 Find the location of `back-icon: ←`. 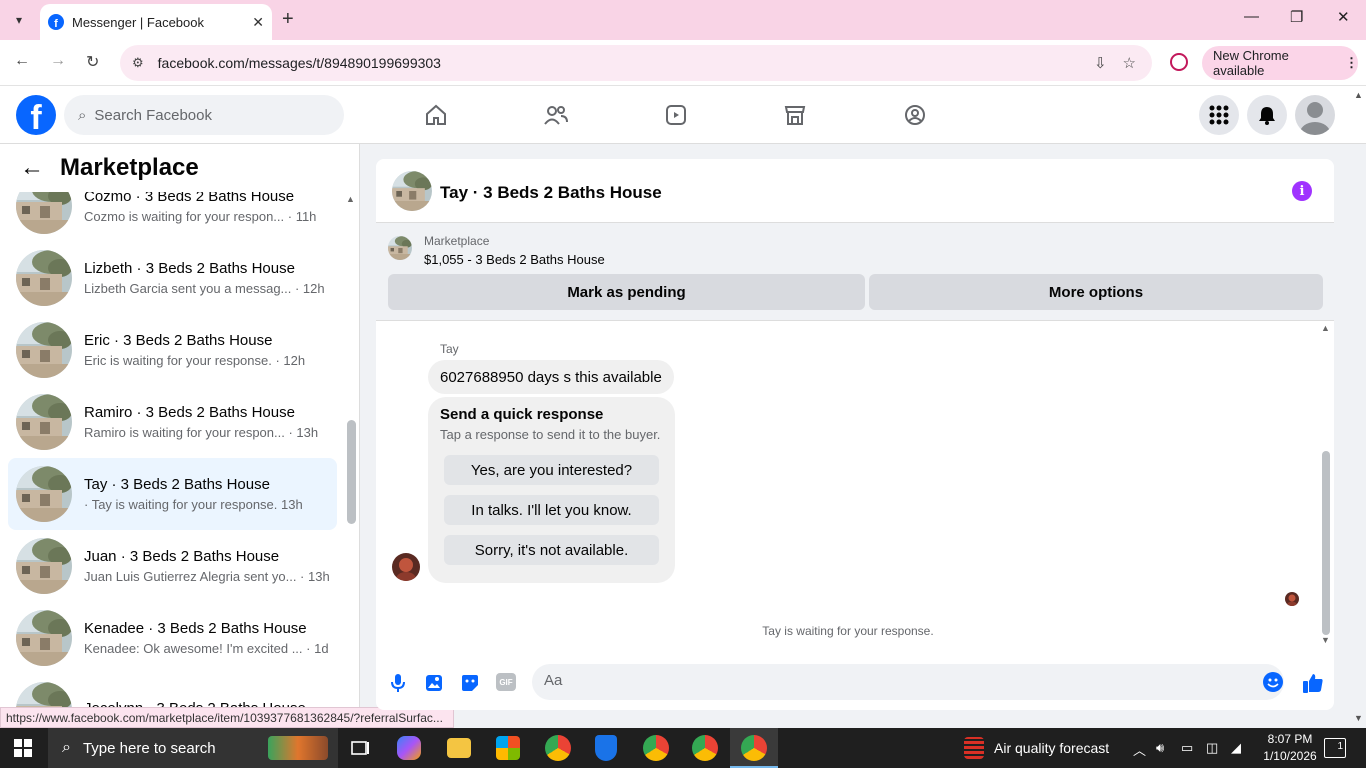

back-icon: ← is located at coordinates (22, 61).